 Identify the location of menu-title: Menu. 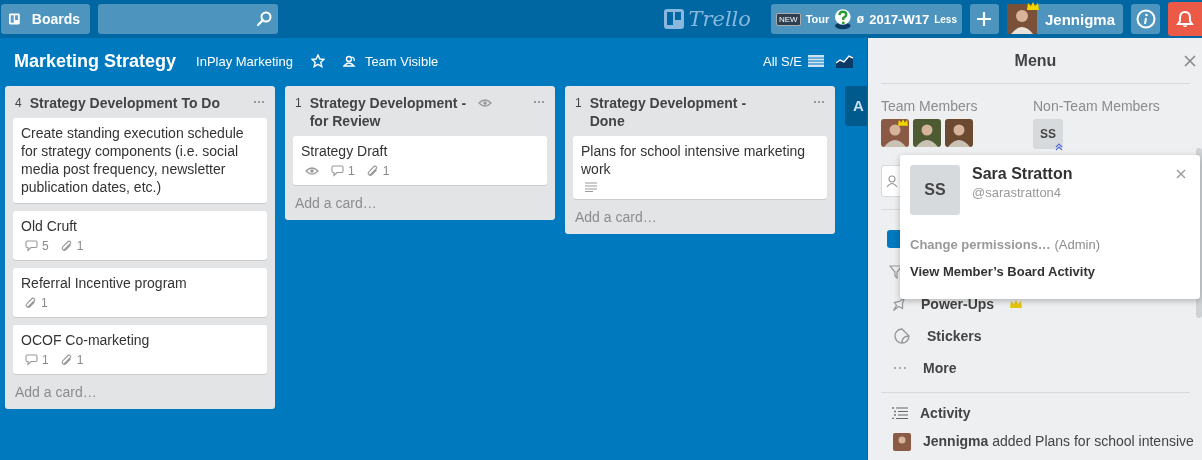
(1035, 60).